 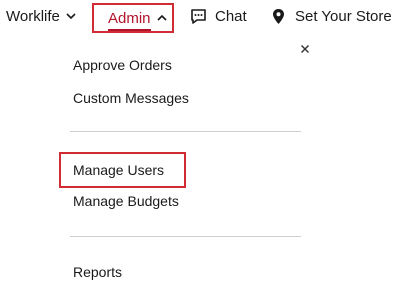 What do you see at coordinates (126, 201) in the screenshot?
I see `menu-item-manage-budgets: Manage Budgets` at bounding box center [126, 201].